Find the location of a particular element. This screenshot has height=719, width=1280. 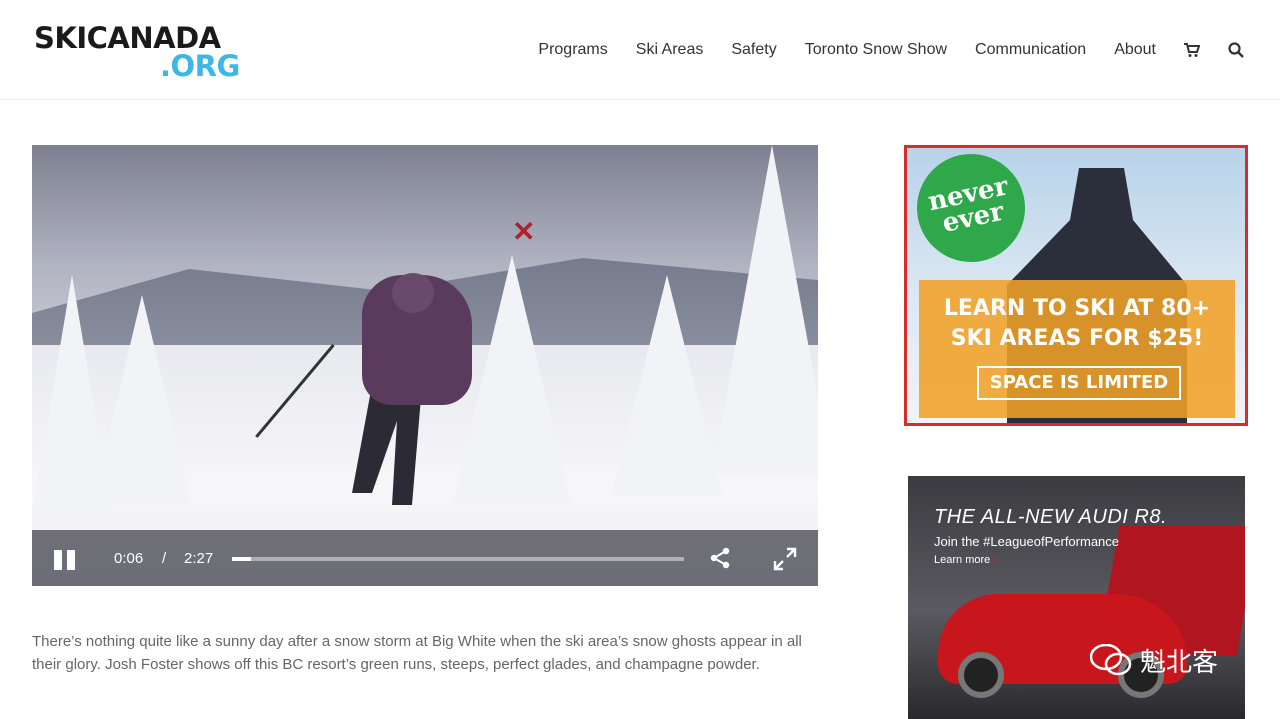

ad-audi-learn-more: Learn more › is located at coordinates (965, 560).